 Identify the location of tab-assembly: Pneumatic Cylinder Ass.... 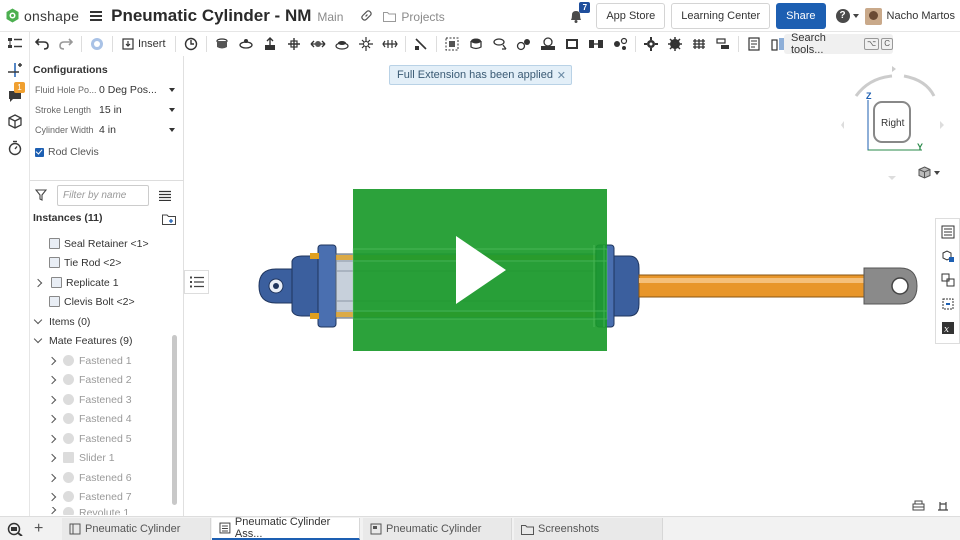
(286, 528).